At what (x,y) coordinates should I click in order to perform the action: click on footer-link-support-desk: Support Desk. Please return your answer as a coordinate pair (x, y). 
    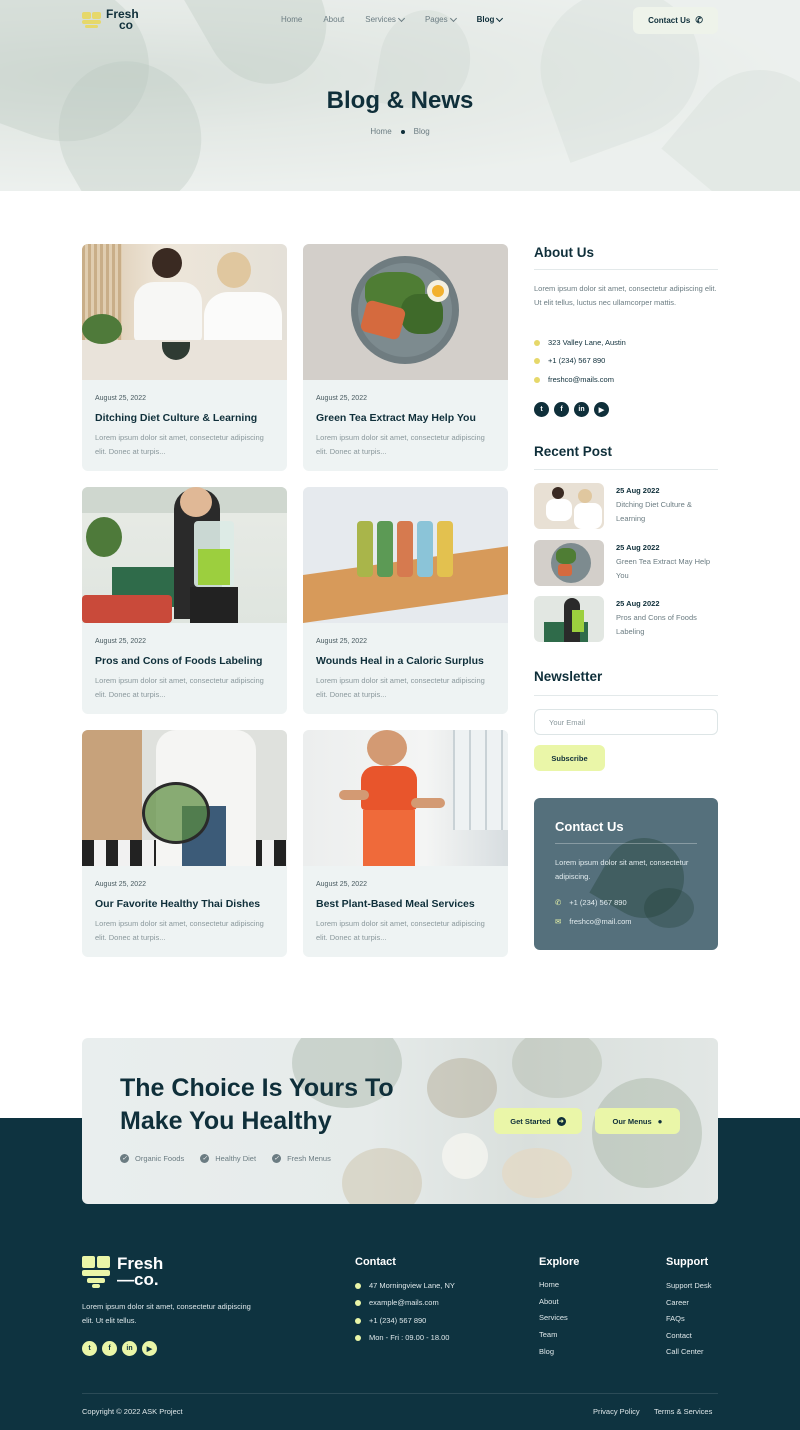
    Looking at the image, I should click on (688, 1285).